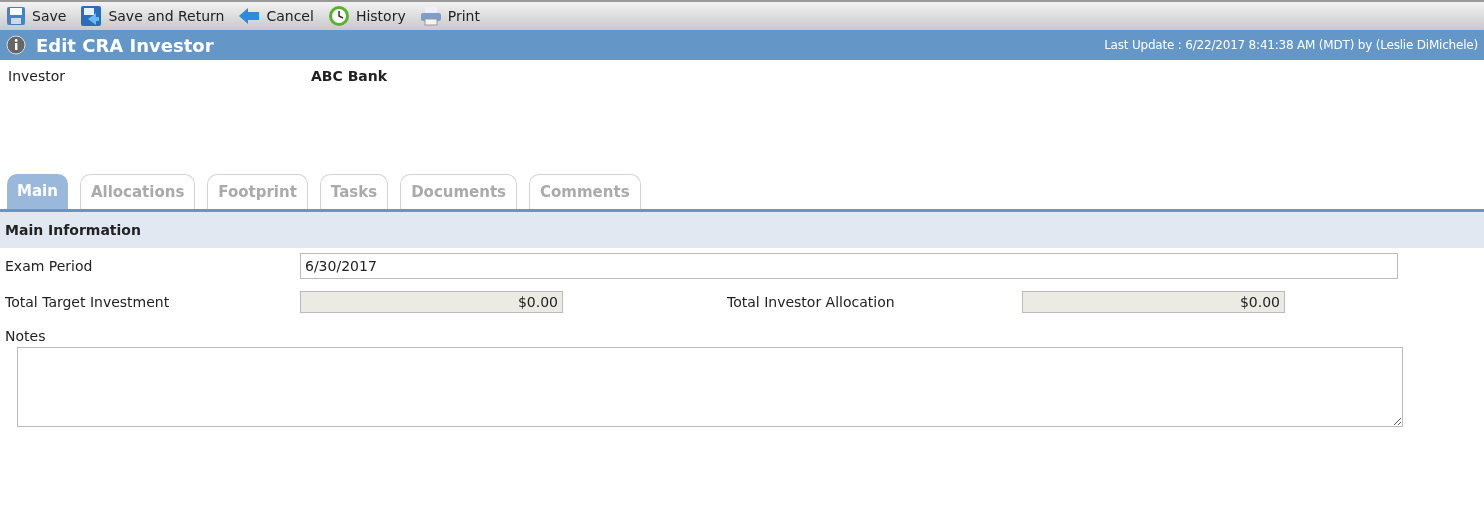 Image resolution: width=1484 pixels, height=516 pixels. I want to click on field-label: Total Target Investment, so click(88, 302).